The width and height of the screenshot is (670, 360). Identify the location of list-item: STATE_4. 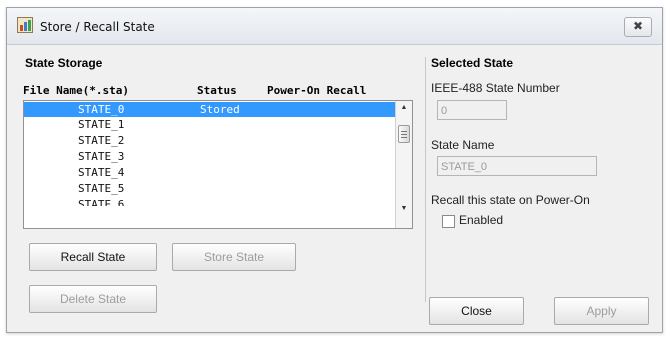
(209, 172).